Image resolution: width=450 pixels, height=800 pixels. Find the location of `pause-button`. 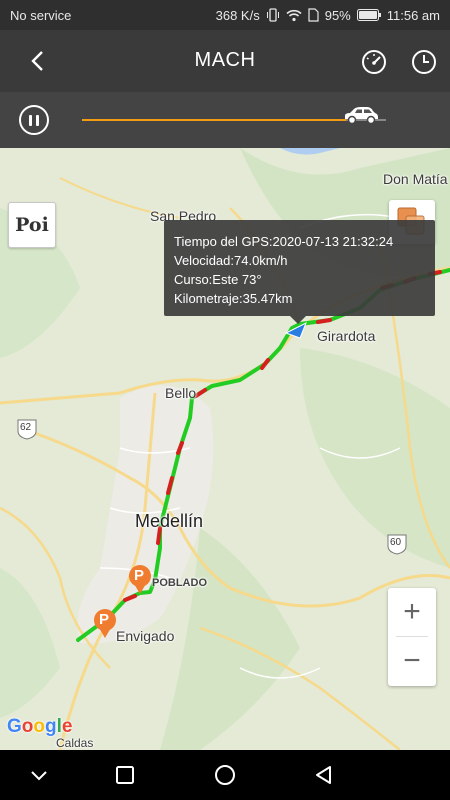

pause-button is located at coordinates (34, 120).